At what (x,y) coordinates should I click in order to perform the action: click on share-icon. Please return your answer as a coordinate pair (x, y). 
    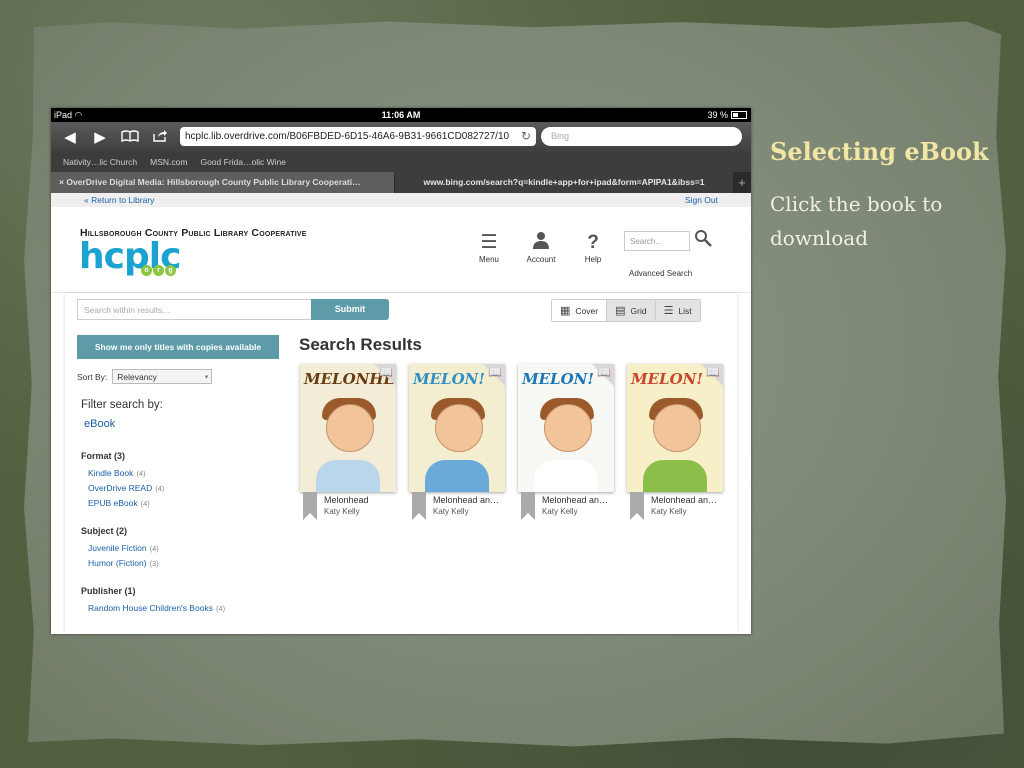
    Looking at the image, I should click on (160, 137).